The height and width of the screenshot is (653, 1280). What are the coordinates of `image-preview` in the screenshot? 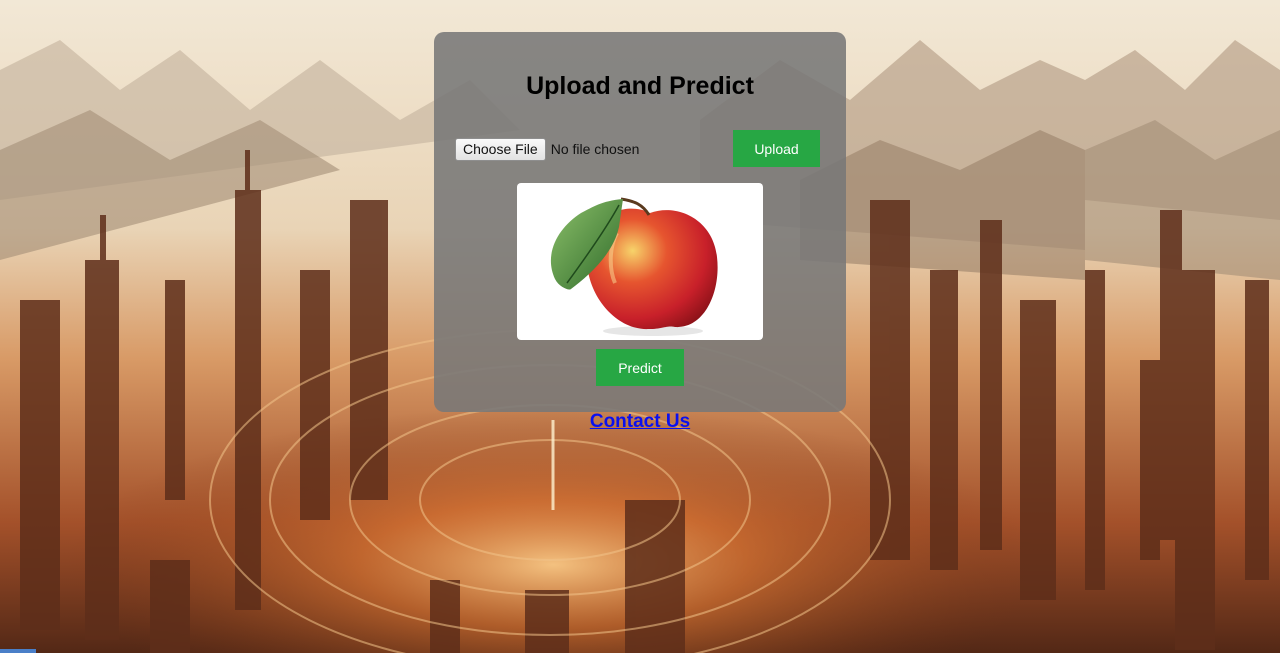 It's located at (640, 261).